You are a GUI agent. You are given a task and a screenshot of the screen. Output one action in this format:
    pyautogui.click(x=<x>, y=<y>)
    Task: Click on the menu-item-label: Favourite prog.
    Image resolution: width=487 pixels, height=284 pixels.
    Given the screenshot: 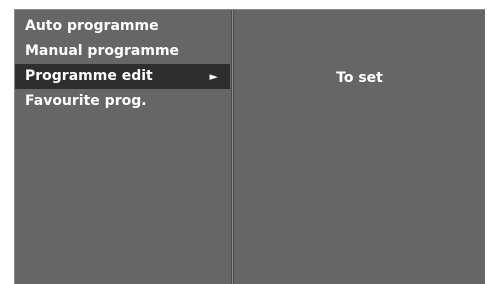 What is the action you would take?
    pyautogui.click(x=86, y=101)
    